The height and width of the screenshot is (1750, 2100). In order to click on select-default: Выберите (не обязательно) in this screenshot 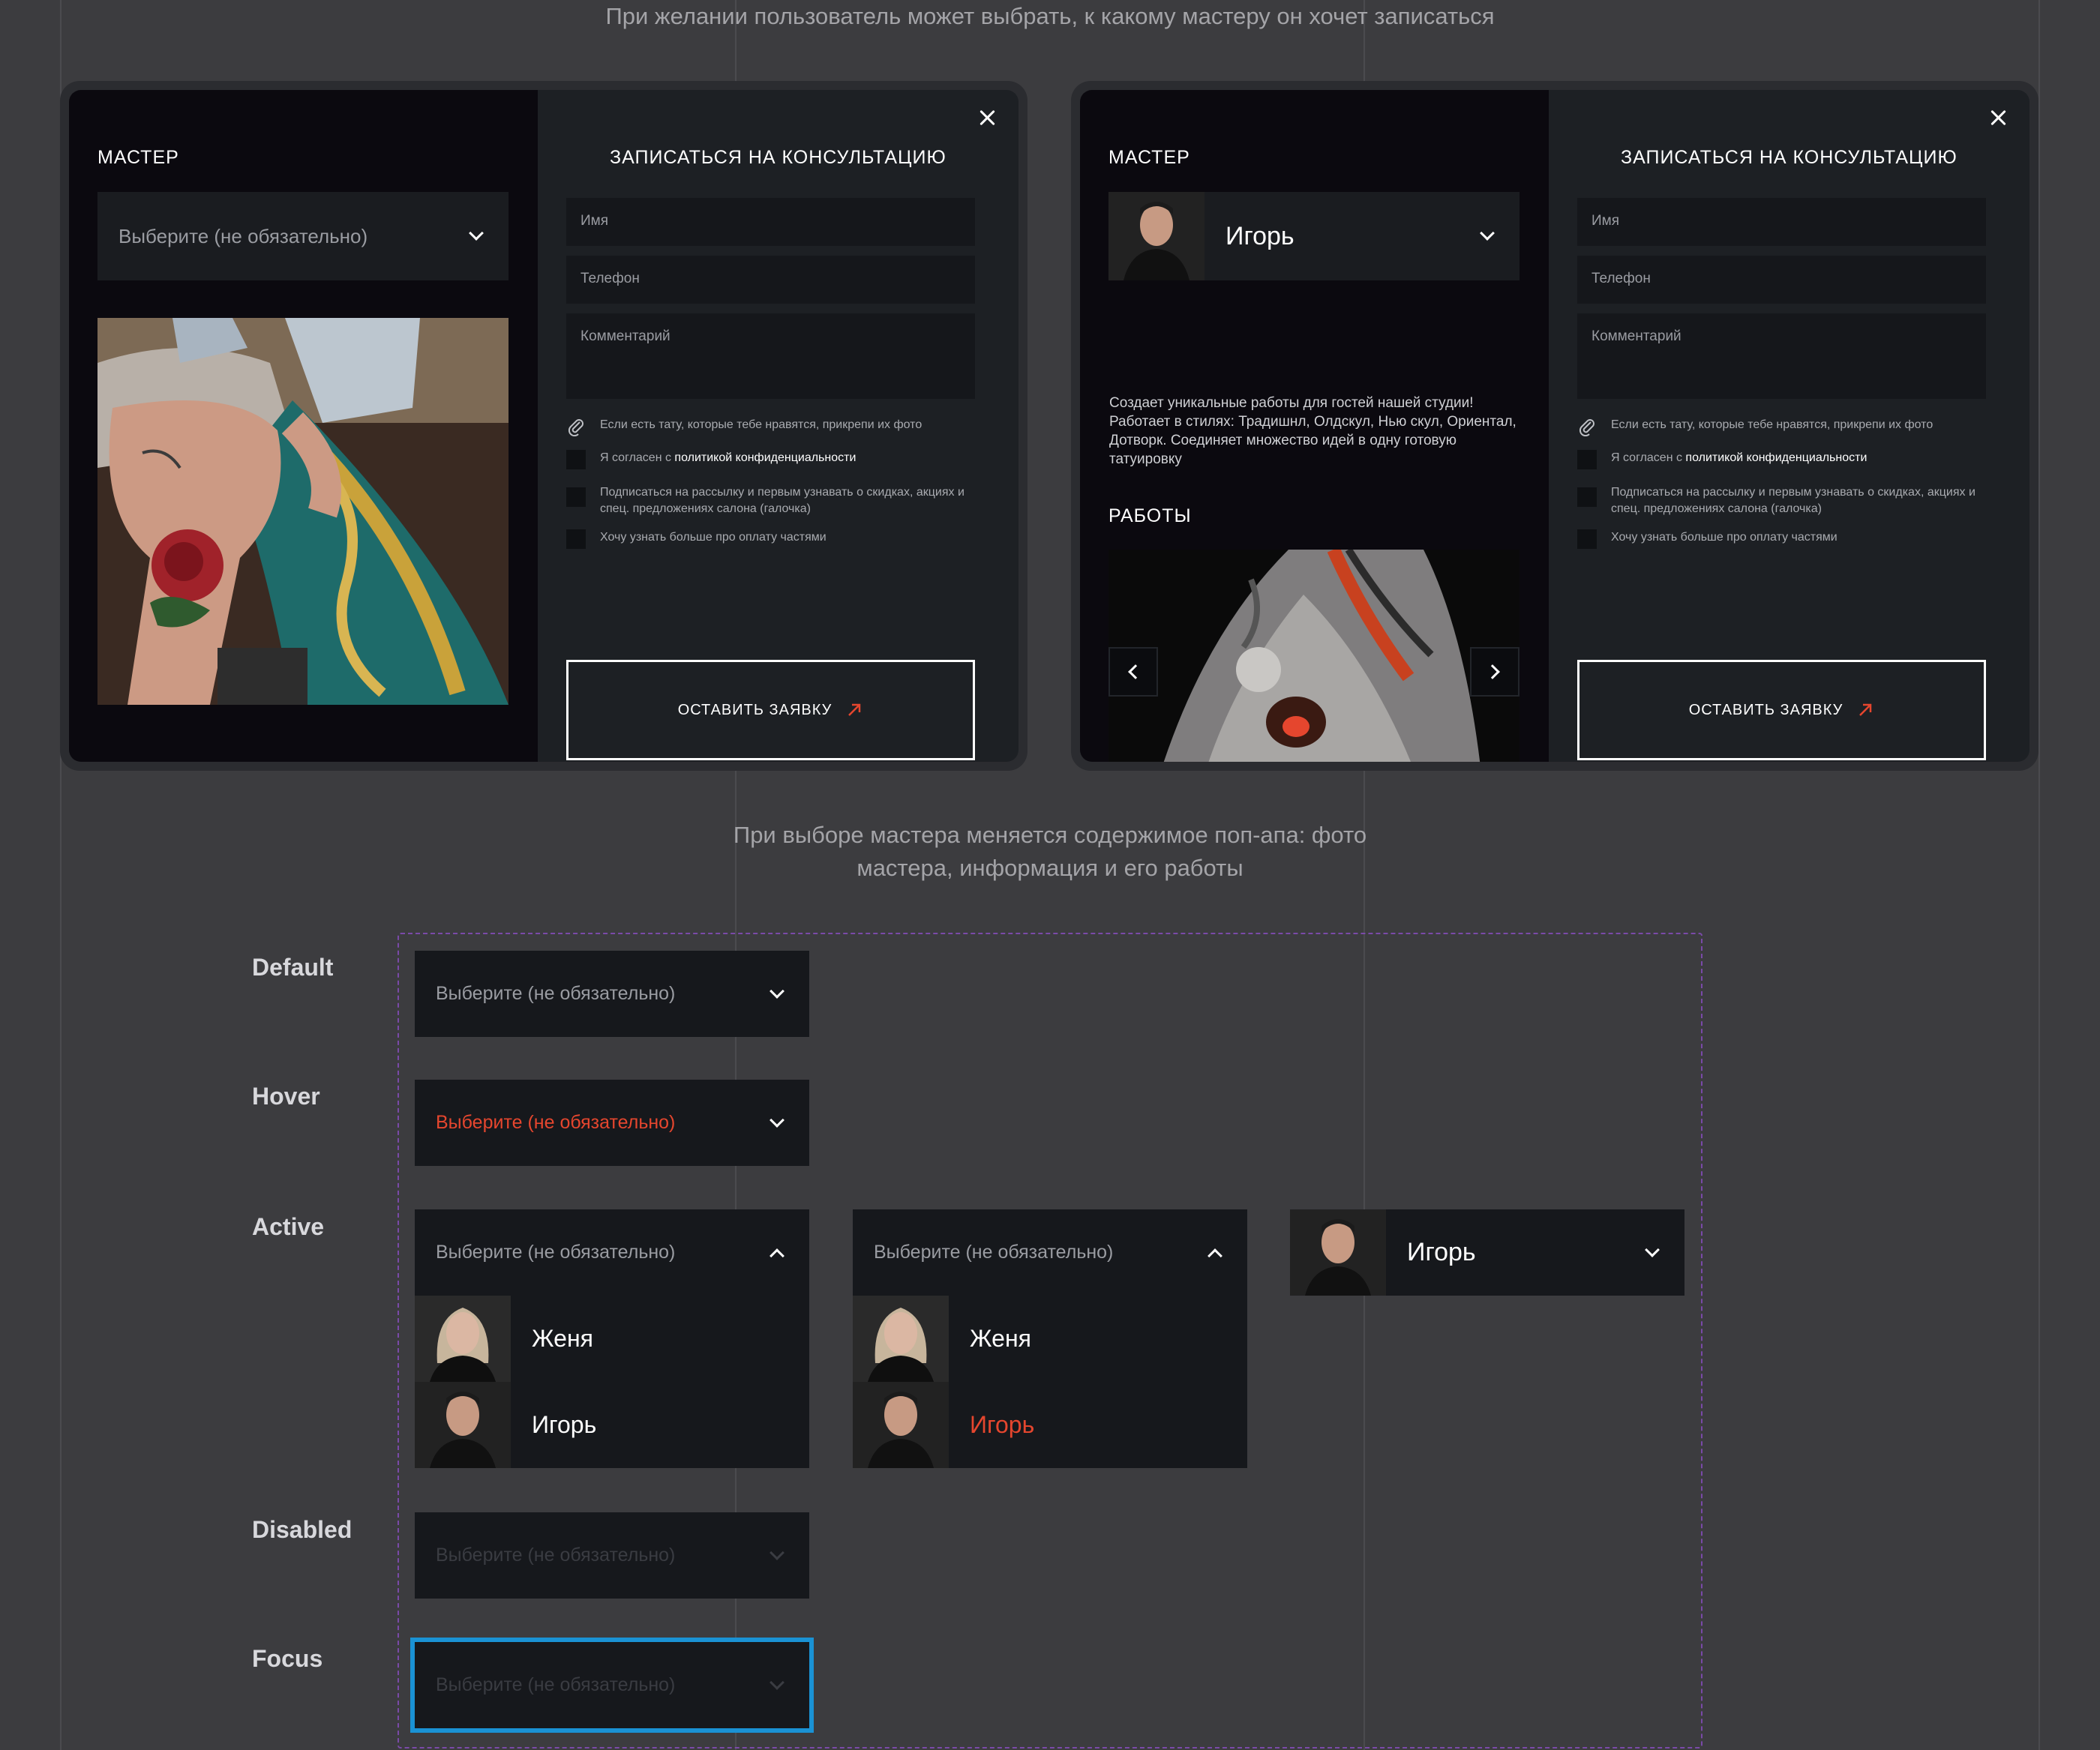, I will do `click(612, 994)`.